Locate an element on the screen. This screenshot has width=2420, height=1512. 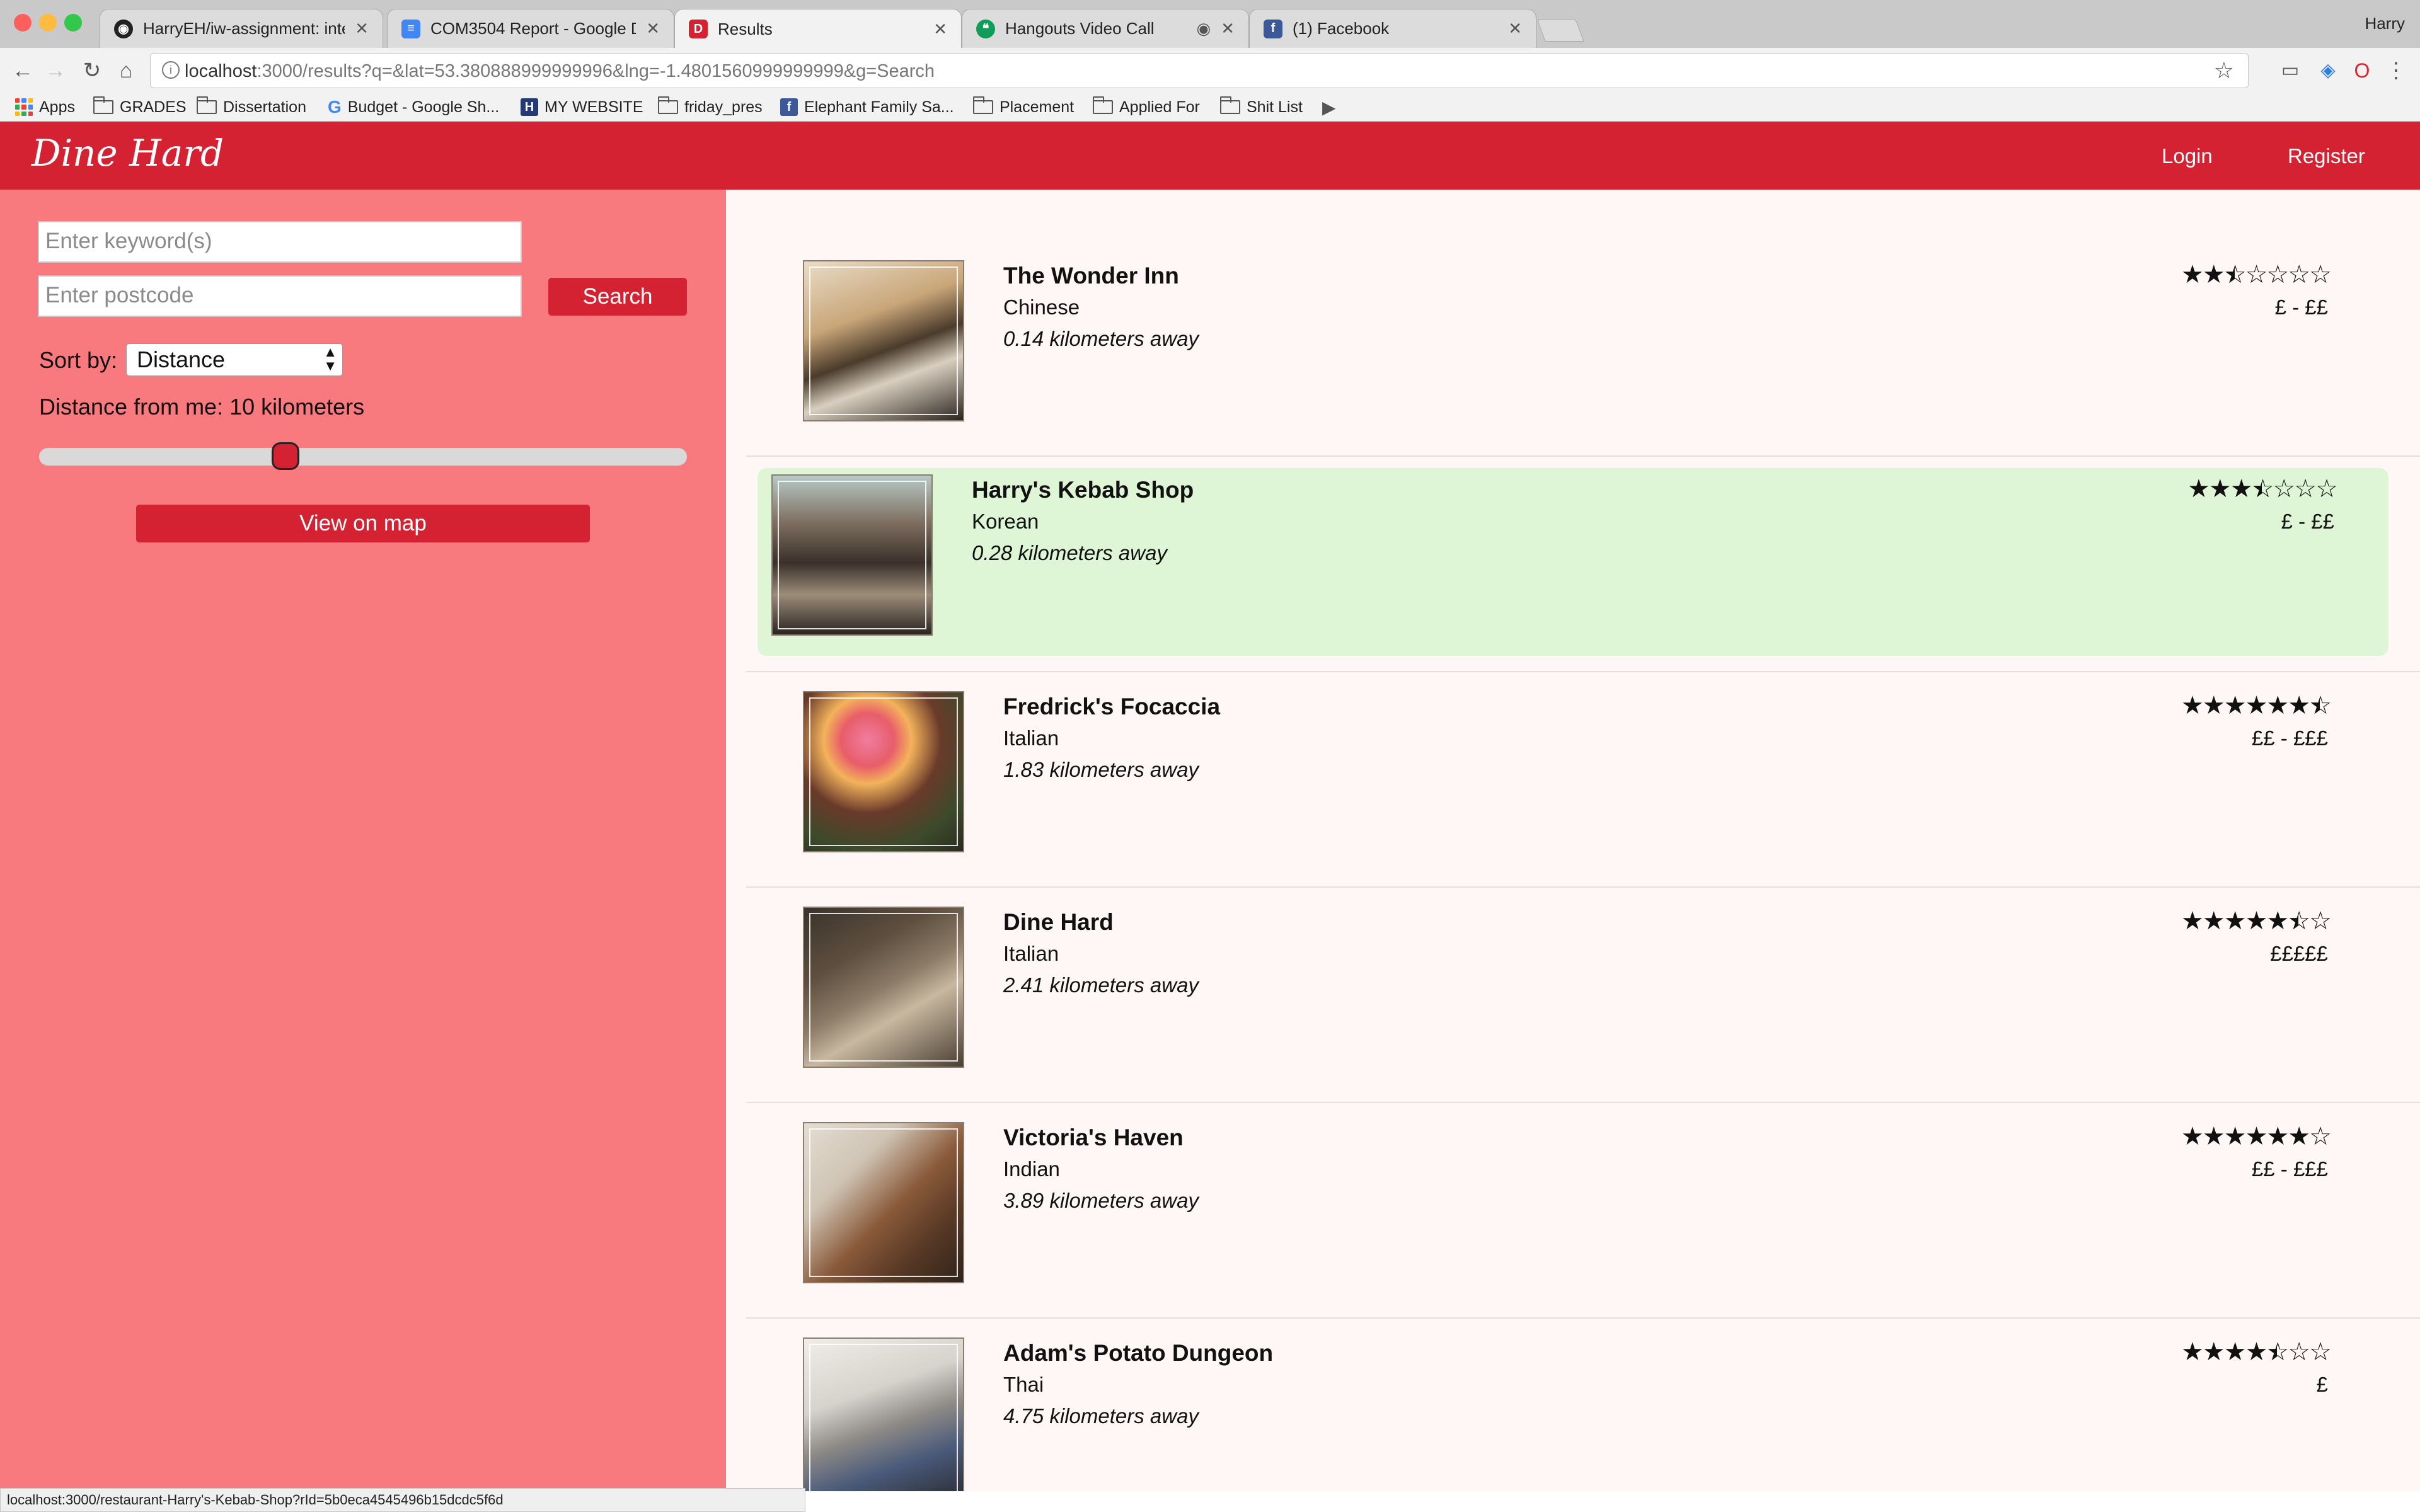
zoom-window-button is located at coordinates (73, 23).